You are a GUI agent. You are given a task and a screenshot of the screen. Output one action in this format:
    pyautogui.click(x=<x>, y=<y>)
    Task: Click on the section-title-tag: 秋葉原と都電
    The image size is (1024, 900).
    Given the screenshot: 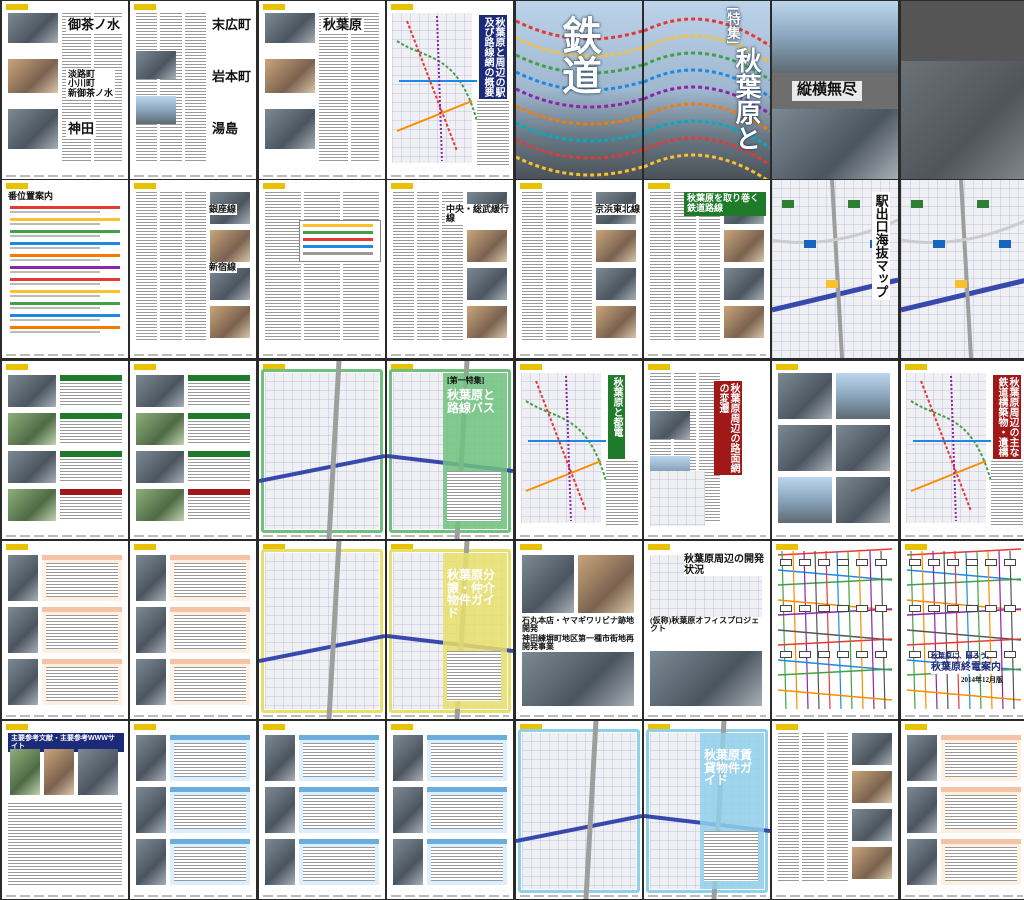 What is the action you would take?
    pyautogui.click(x=616, y=417)
    